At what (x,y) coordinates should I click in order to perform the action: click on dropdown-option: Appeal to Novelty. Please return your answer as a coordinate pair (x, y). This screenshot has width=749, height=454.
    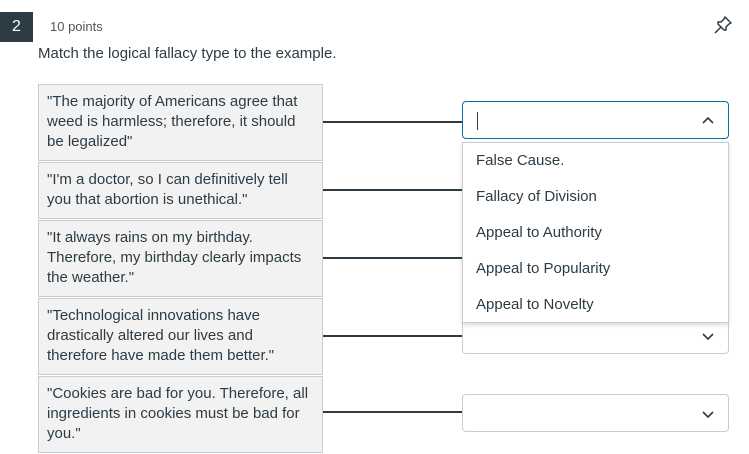
    Looking at the image, I should click on (535, 304).